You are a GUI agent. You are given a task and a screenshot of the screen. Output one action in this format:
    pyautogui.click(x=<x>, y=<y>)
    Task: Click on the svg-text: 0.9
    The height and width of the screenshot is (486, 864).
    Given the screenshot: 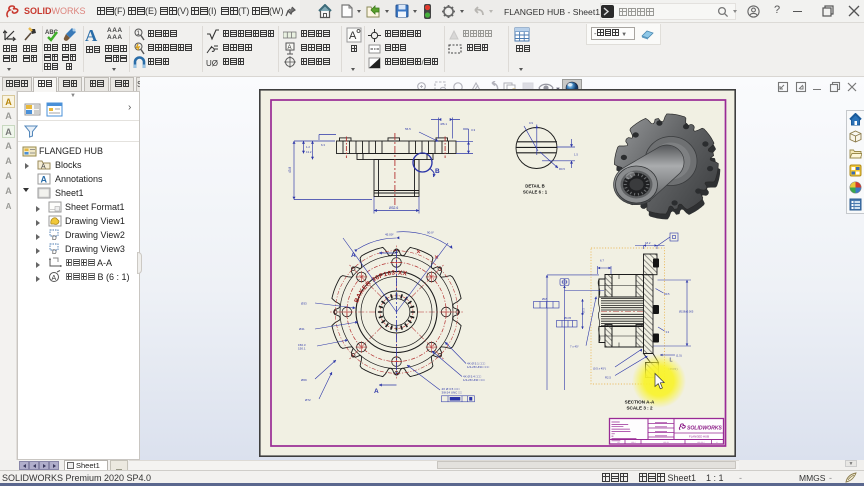 What is the action you would take?
    pyautogui.click(x=531, y=123)
    